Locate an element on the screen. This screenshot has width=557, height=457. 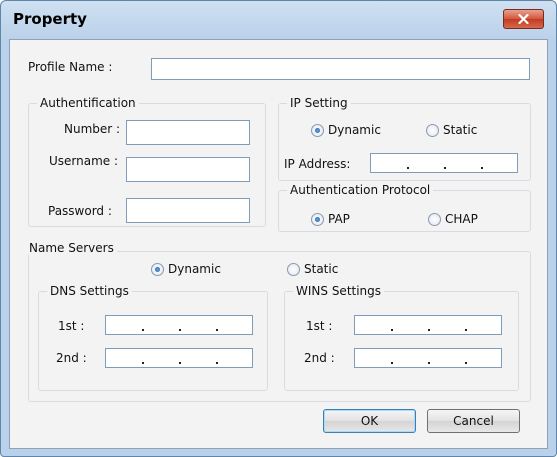
authentication-protocol-group-label: Authentication Protocol is located at coordinates (360, 190).